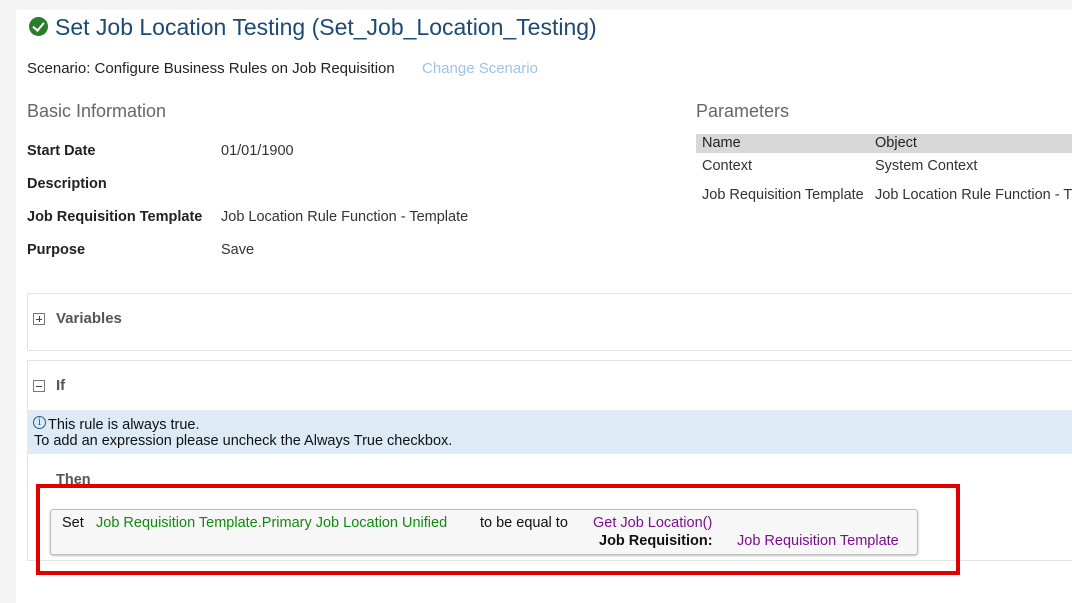  What do you see at coordinates (498, 529) in the screenshot?
I see `highlight-box` at bounding box center [498, 529].